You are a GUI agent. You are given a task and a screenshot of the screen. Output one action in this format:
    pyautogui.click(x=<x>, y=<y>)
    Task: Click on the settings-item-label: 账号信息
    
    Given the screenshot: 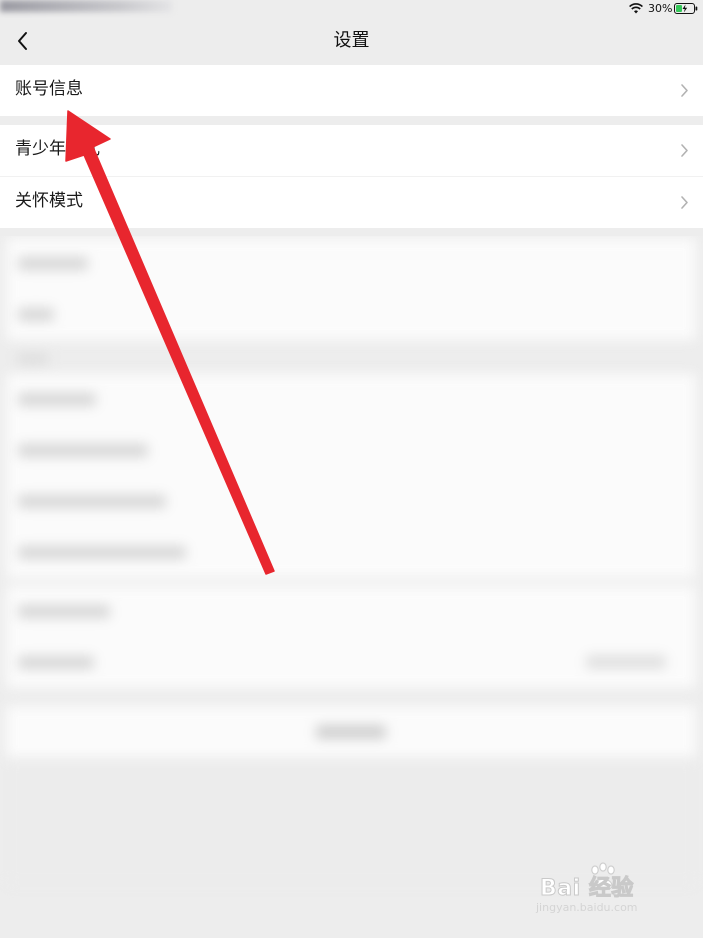 What is the action you would take?
    pyautogui.click(x=49, y=89)
    